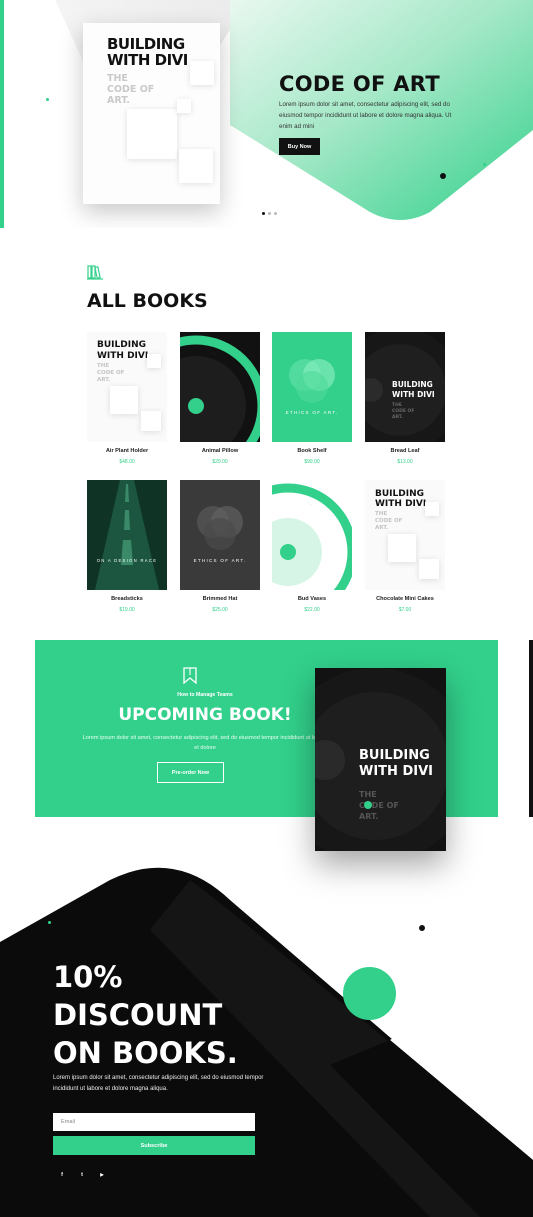 Image resolution: width=533 pixels, height=1217 pixels. Describe the element at coordinates (312, 451) in the screenshot. I see `product-name: Book Shelf` at that location.